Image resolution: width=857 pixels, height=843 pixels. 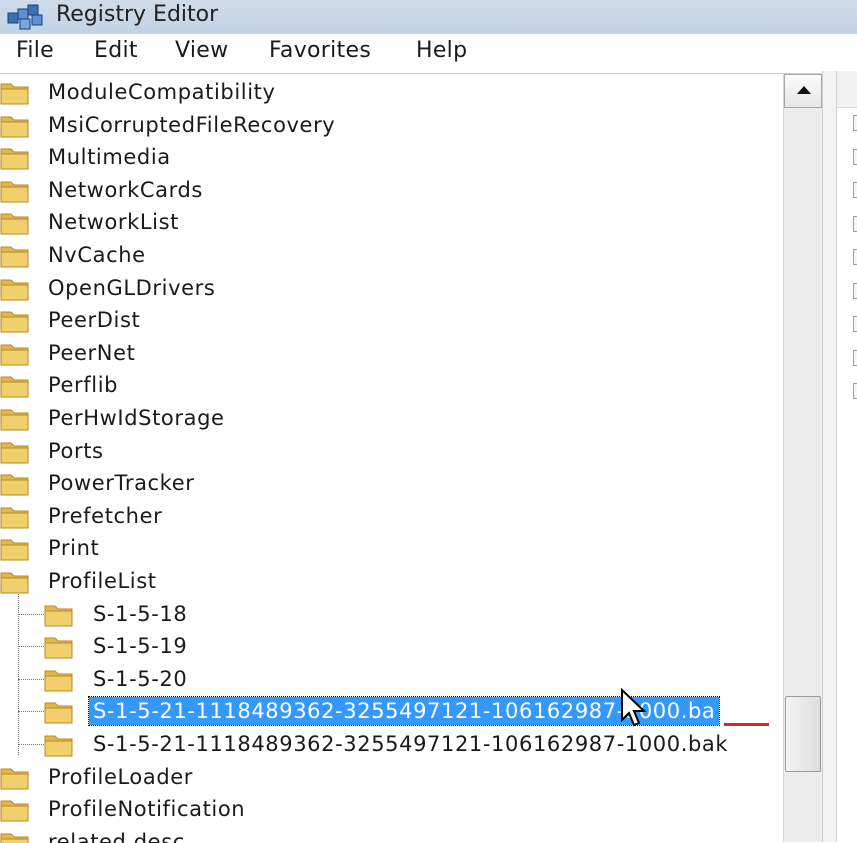 I want to click on tree-item: PeerNet, so click(x=91, y=353).